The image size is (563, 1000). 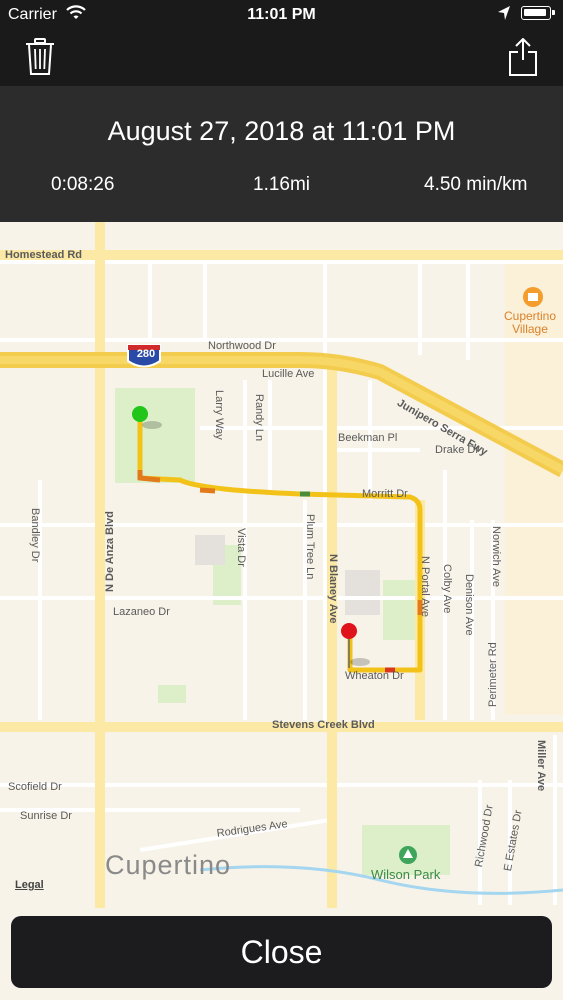 What do you see at coordinates (281, 58) in the screenshot?
I see `toolbar` at bounding box center [281, 58].